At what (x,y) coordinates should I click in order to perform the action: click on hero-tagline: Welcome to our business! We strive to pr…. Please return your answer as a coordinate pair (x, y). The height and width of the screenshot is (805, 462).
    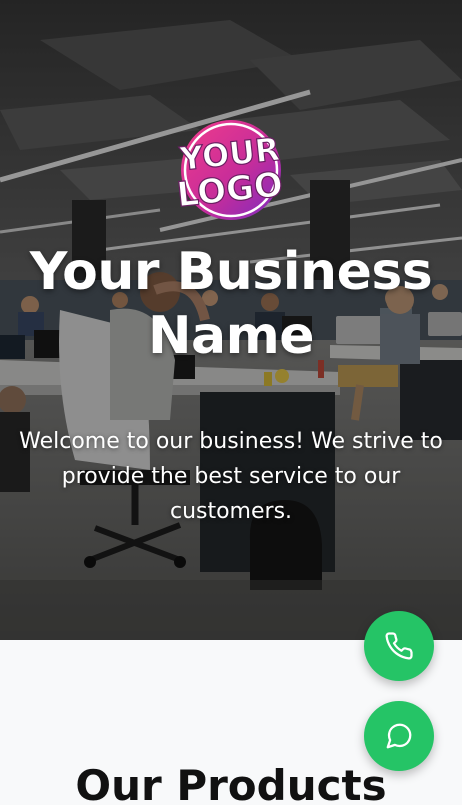
    Looking at the image, I should click on (231, 476).